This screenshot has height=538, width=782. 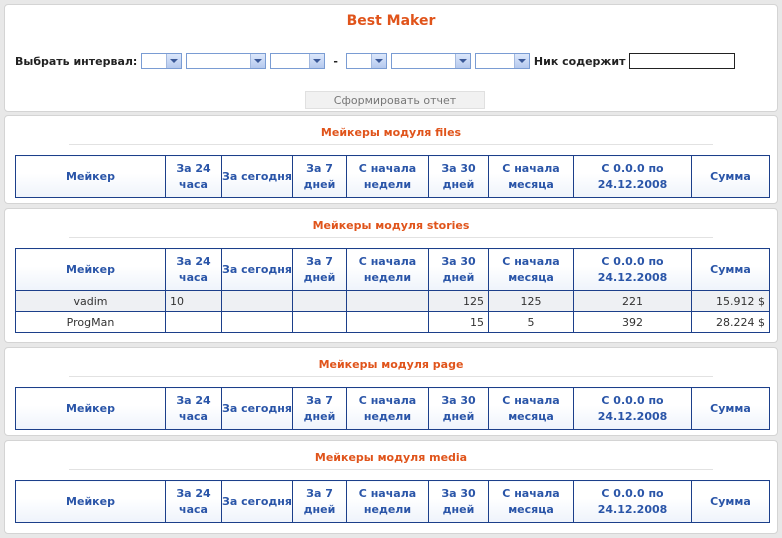 I want to click on nick-input, so click(x=682, y=61).